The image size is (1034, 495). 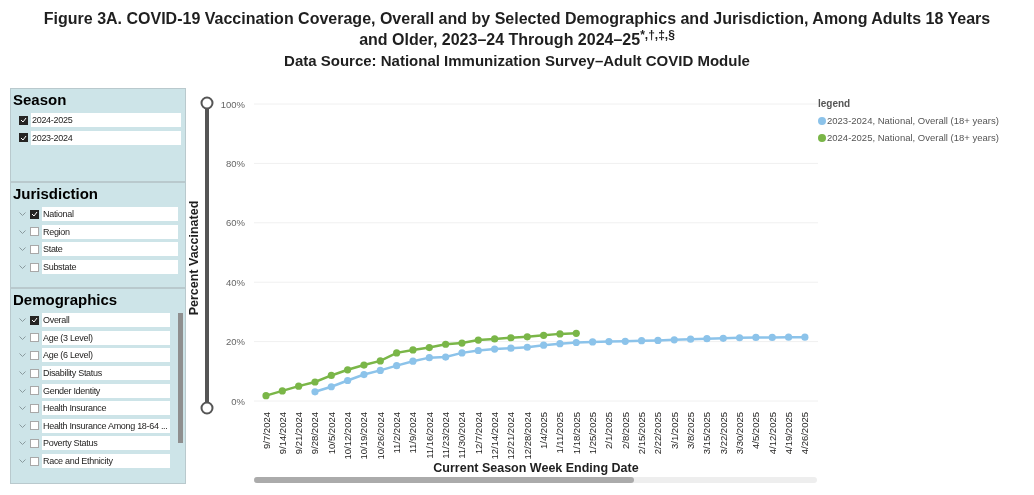 I want to click on panel-heading: Demographics, so click(x=65, y=300).